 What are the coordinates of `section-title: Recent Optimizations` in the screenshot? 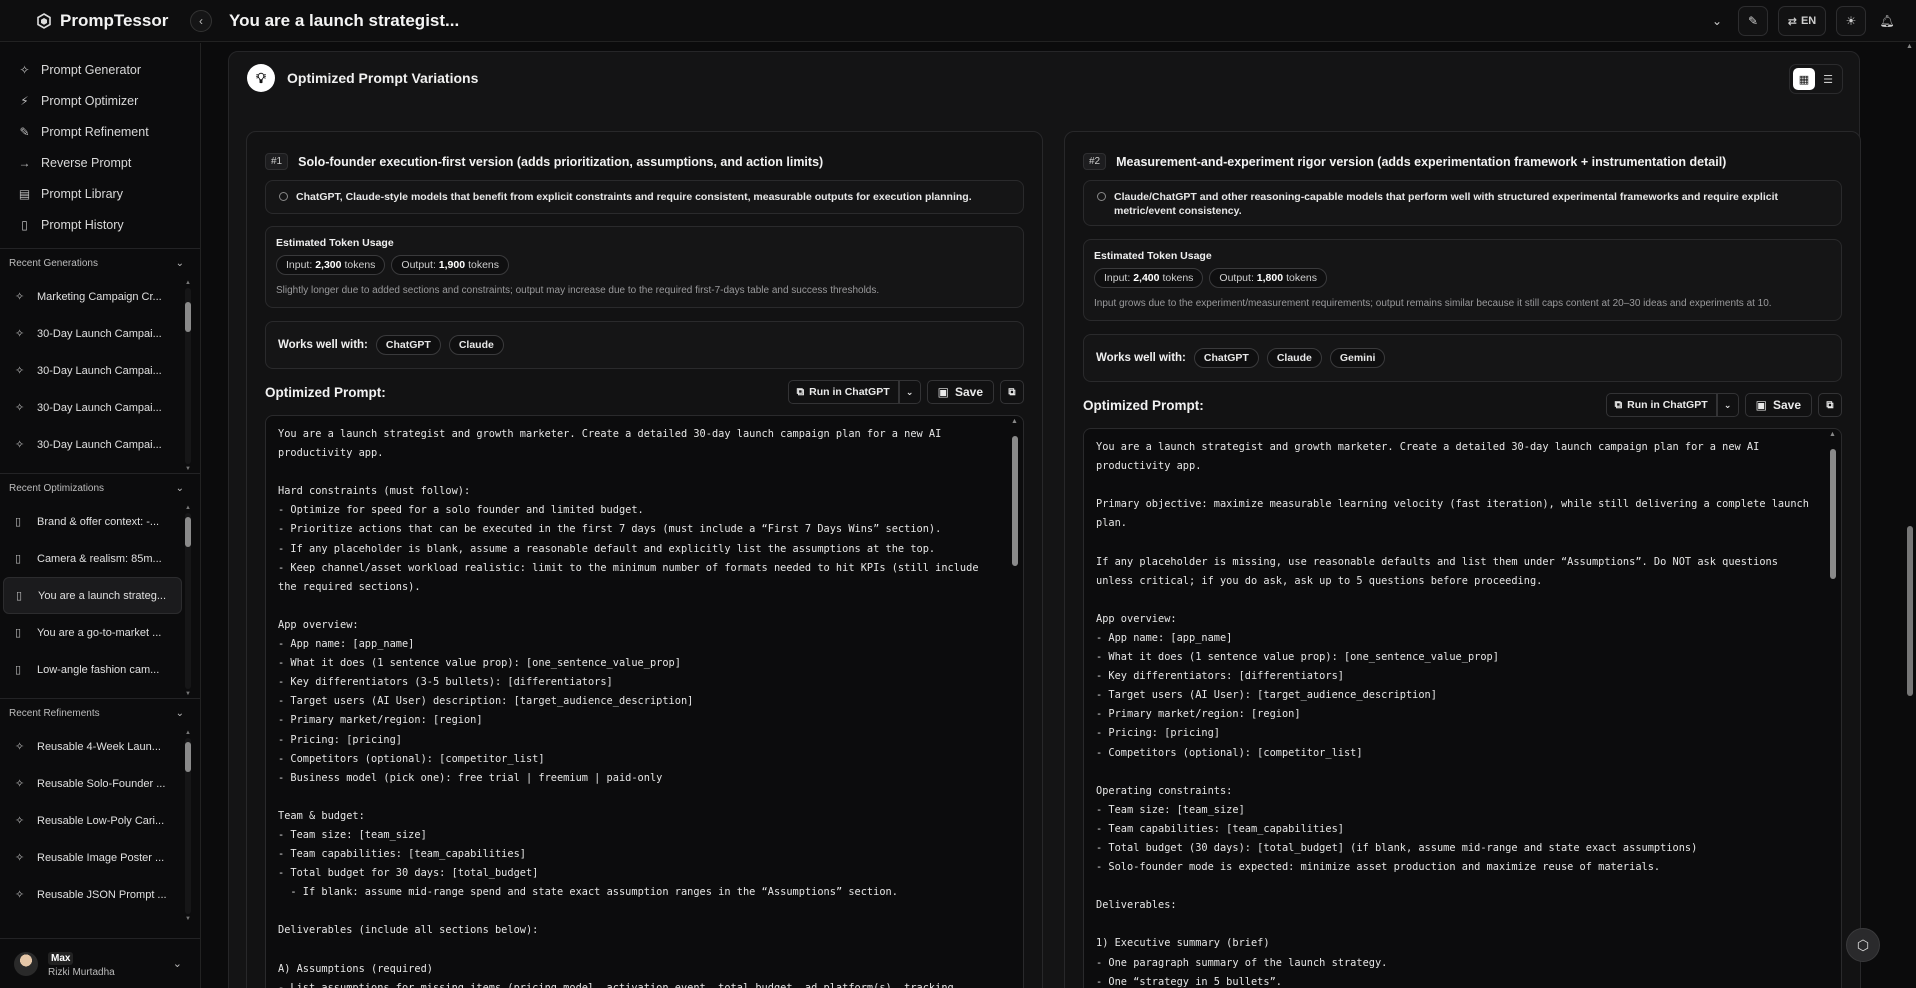 It's located at (57, 488).